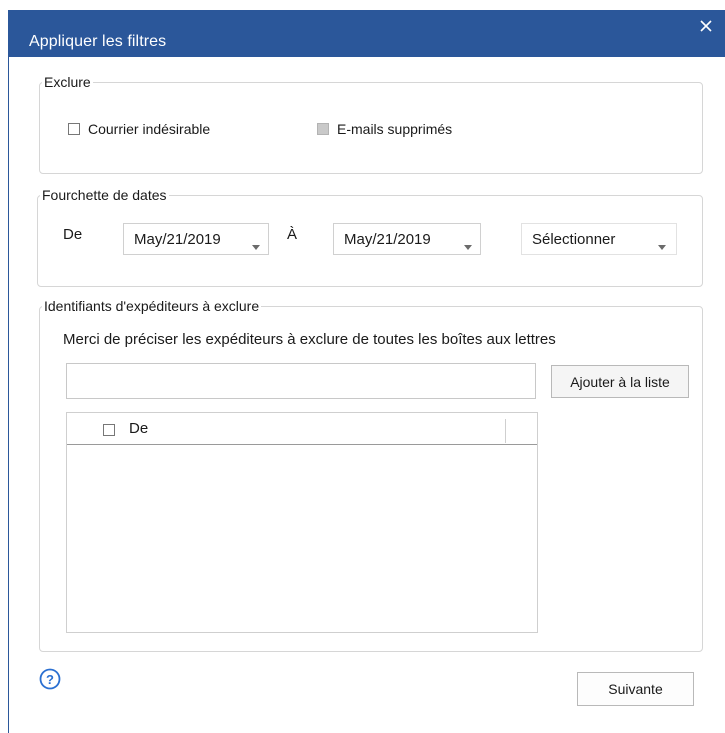 The height and width of the screenshot is (733, 725). Describe the element at coordinates (177, 239) in the screenshot. I see `from-date-value: May/21/2019` at that location.